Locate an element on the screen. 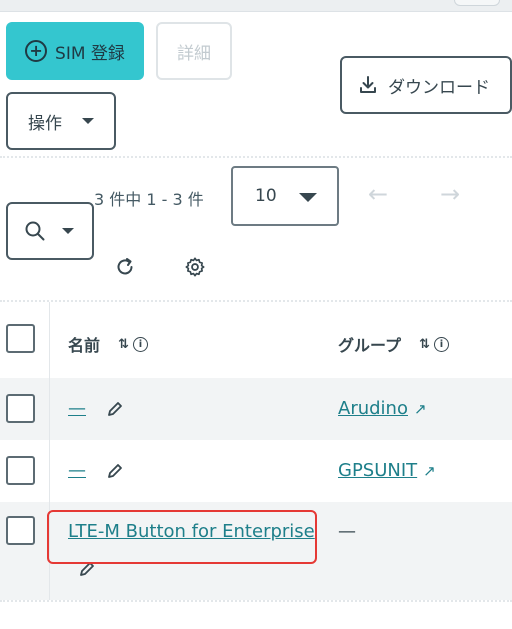 The width and height of the screenshot is (512, 629). refresh-button is located at coordinates (125, 267).